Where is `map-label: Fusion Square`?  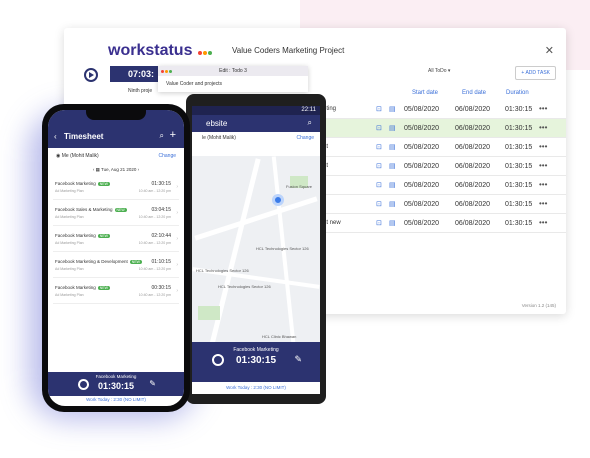 map-label: Fusion Square is located at coordinates (299, 186).